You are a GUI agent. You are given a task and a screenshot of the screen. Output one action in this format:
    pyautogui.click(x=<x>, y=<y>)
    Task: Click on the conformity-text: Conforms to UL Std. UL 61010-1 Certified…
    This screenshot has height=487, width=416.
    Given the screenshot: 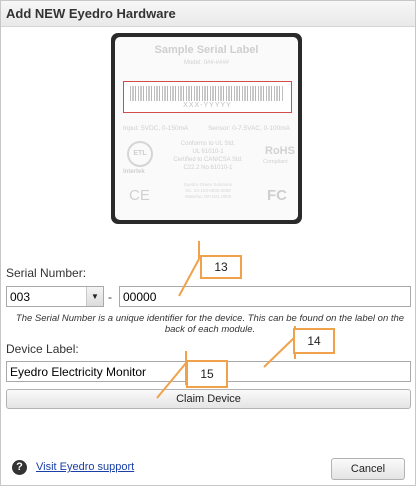 What is the action you would take?
    pyautogui.click(x=208, y=156)
    